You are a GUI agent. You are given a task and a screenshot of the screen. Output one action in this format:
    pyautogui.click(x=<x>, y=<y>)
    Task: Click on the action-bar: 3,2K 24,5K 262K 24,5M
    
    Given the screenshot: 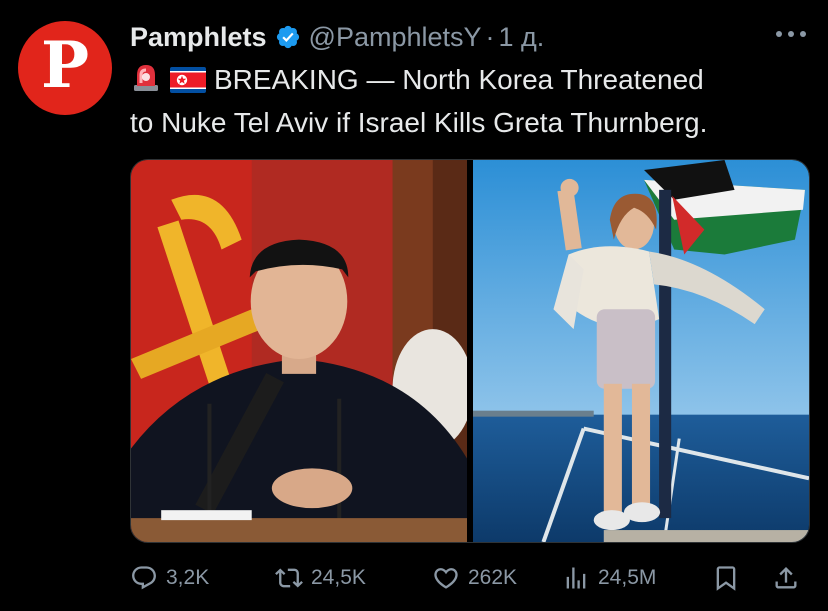 What is the action you would take?
    pyautogui.click(x=470, y=578)
    